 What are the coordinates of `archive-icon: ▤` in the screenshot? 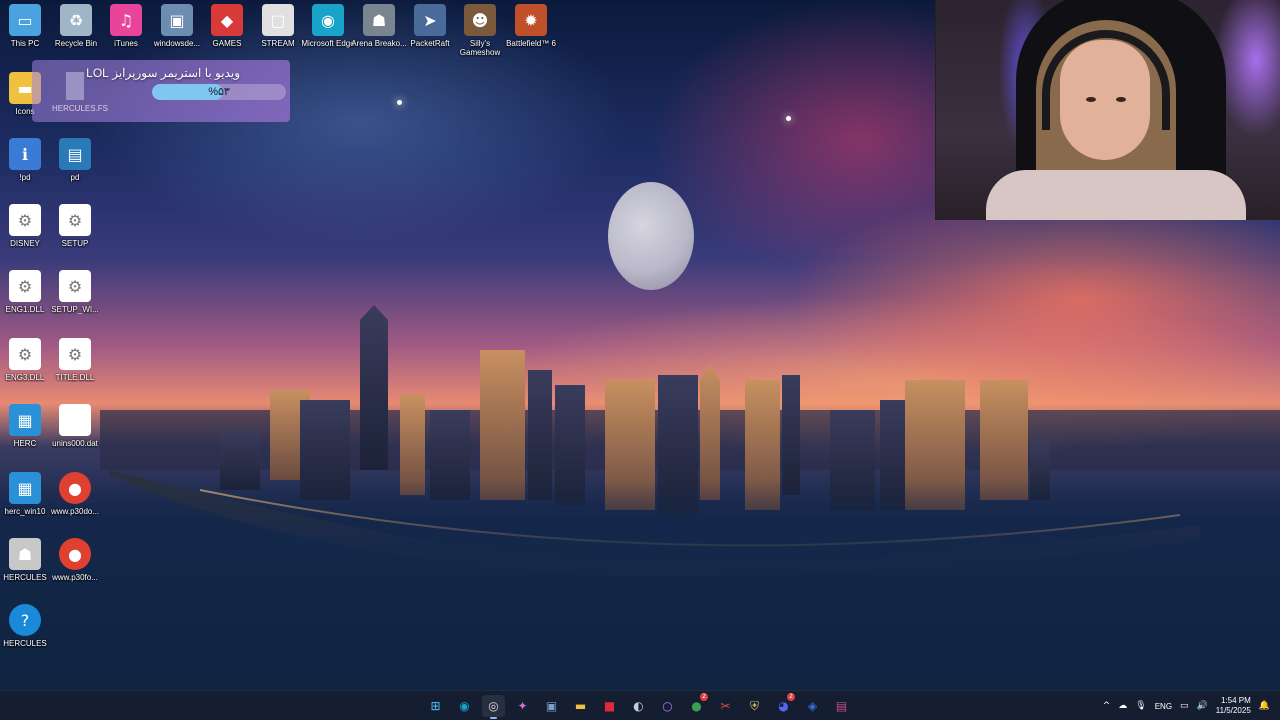 It's located at (841, 706).